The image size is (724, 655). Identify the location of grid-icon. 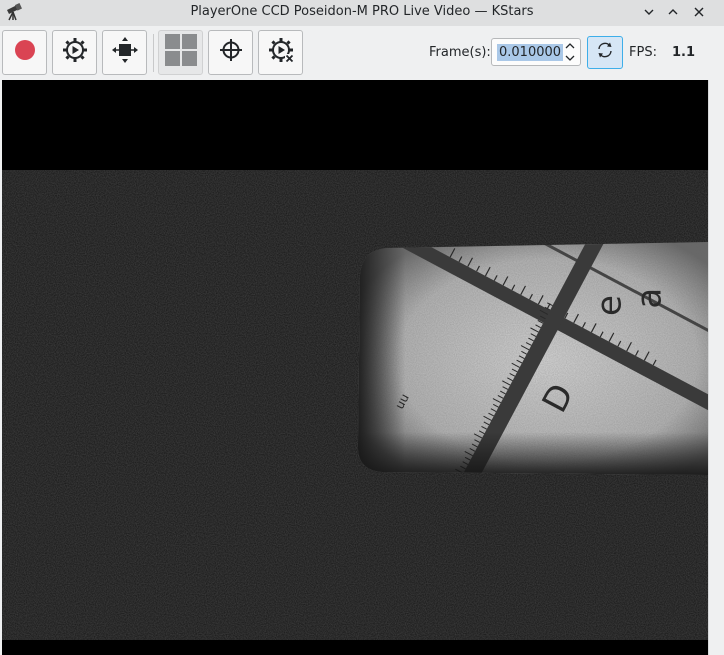
(180, 52).